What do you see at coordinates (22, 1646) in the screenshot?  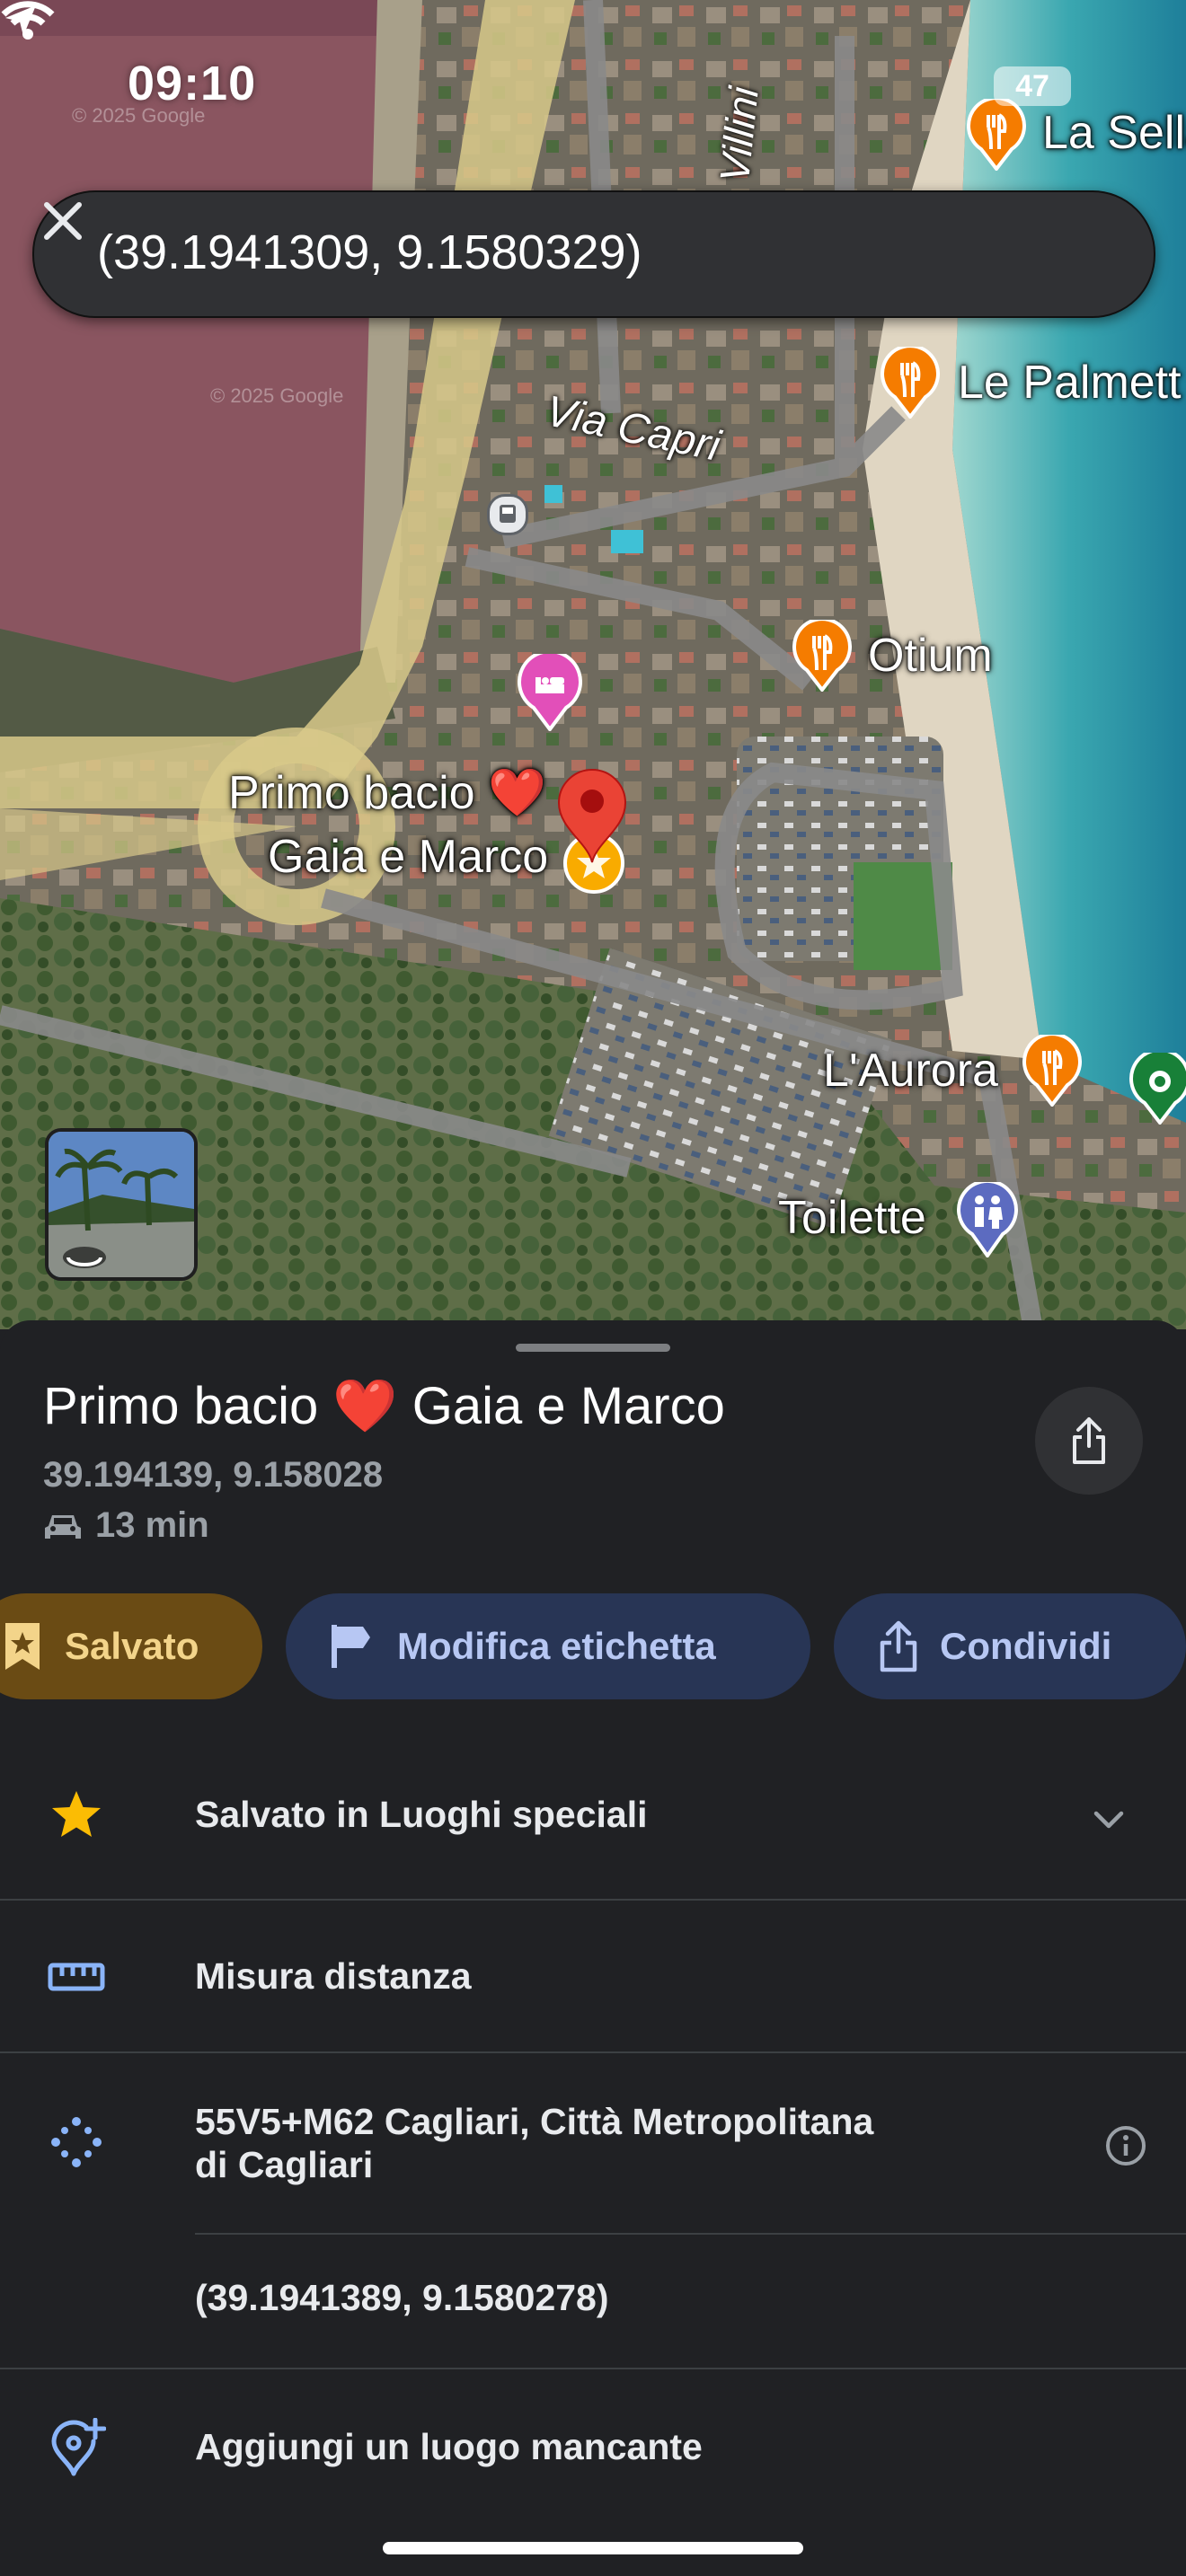 I see `bookmark-star-icon` at bounding box center [22, 1646].